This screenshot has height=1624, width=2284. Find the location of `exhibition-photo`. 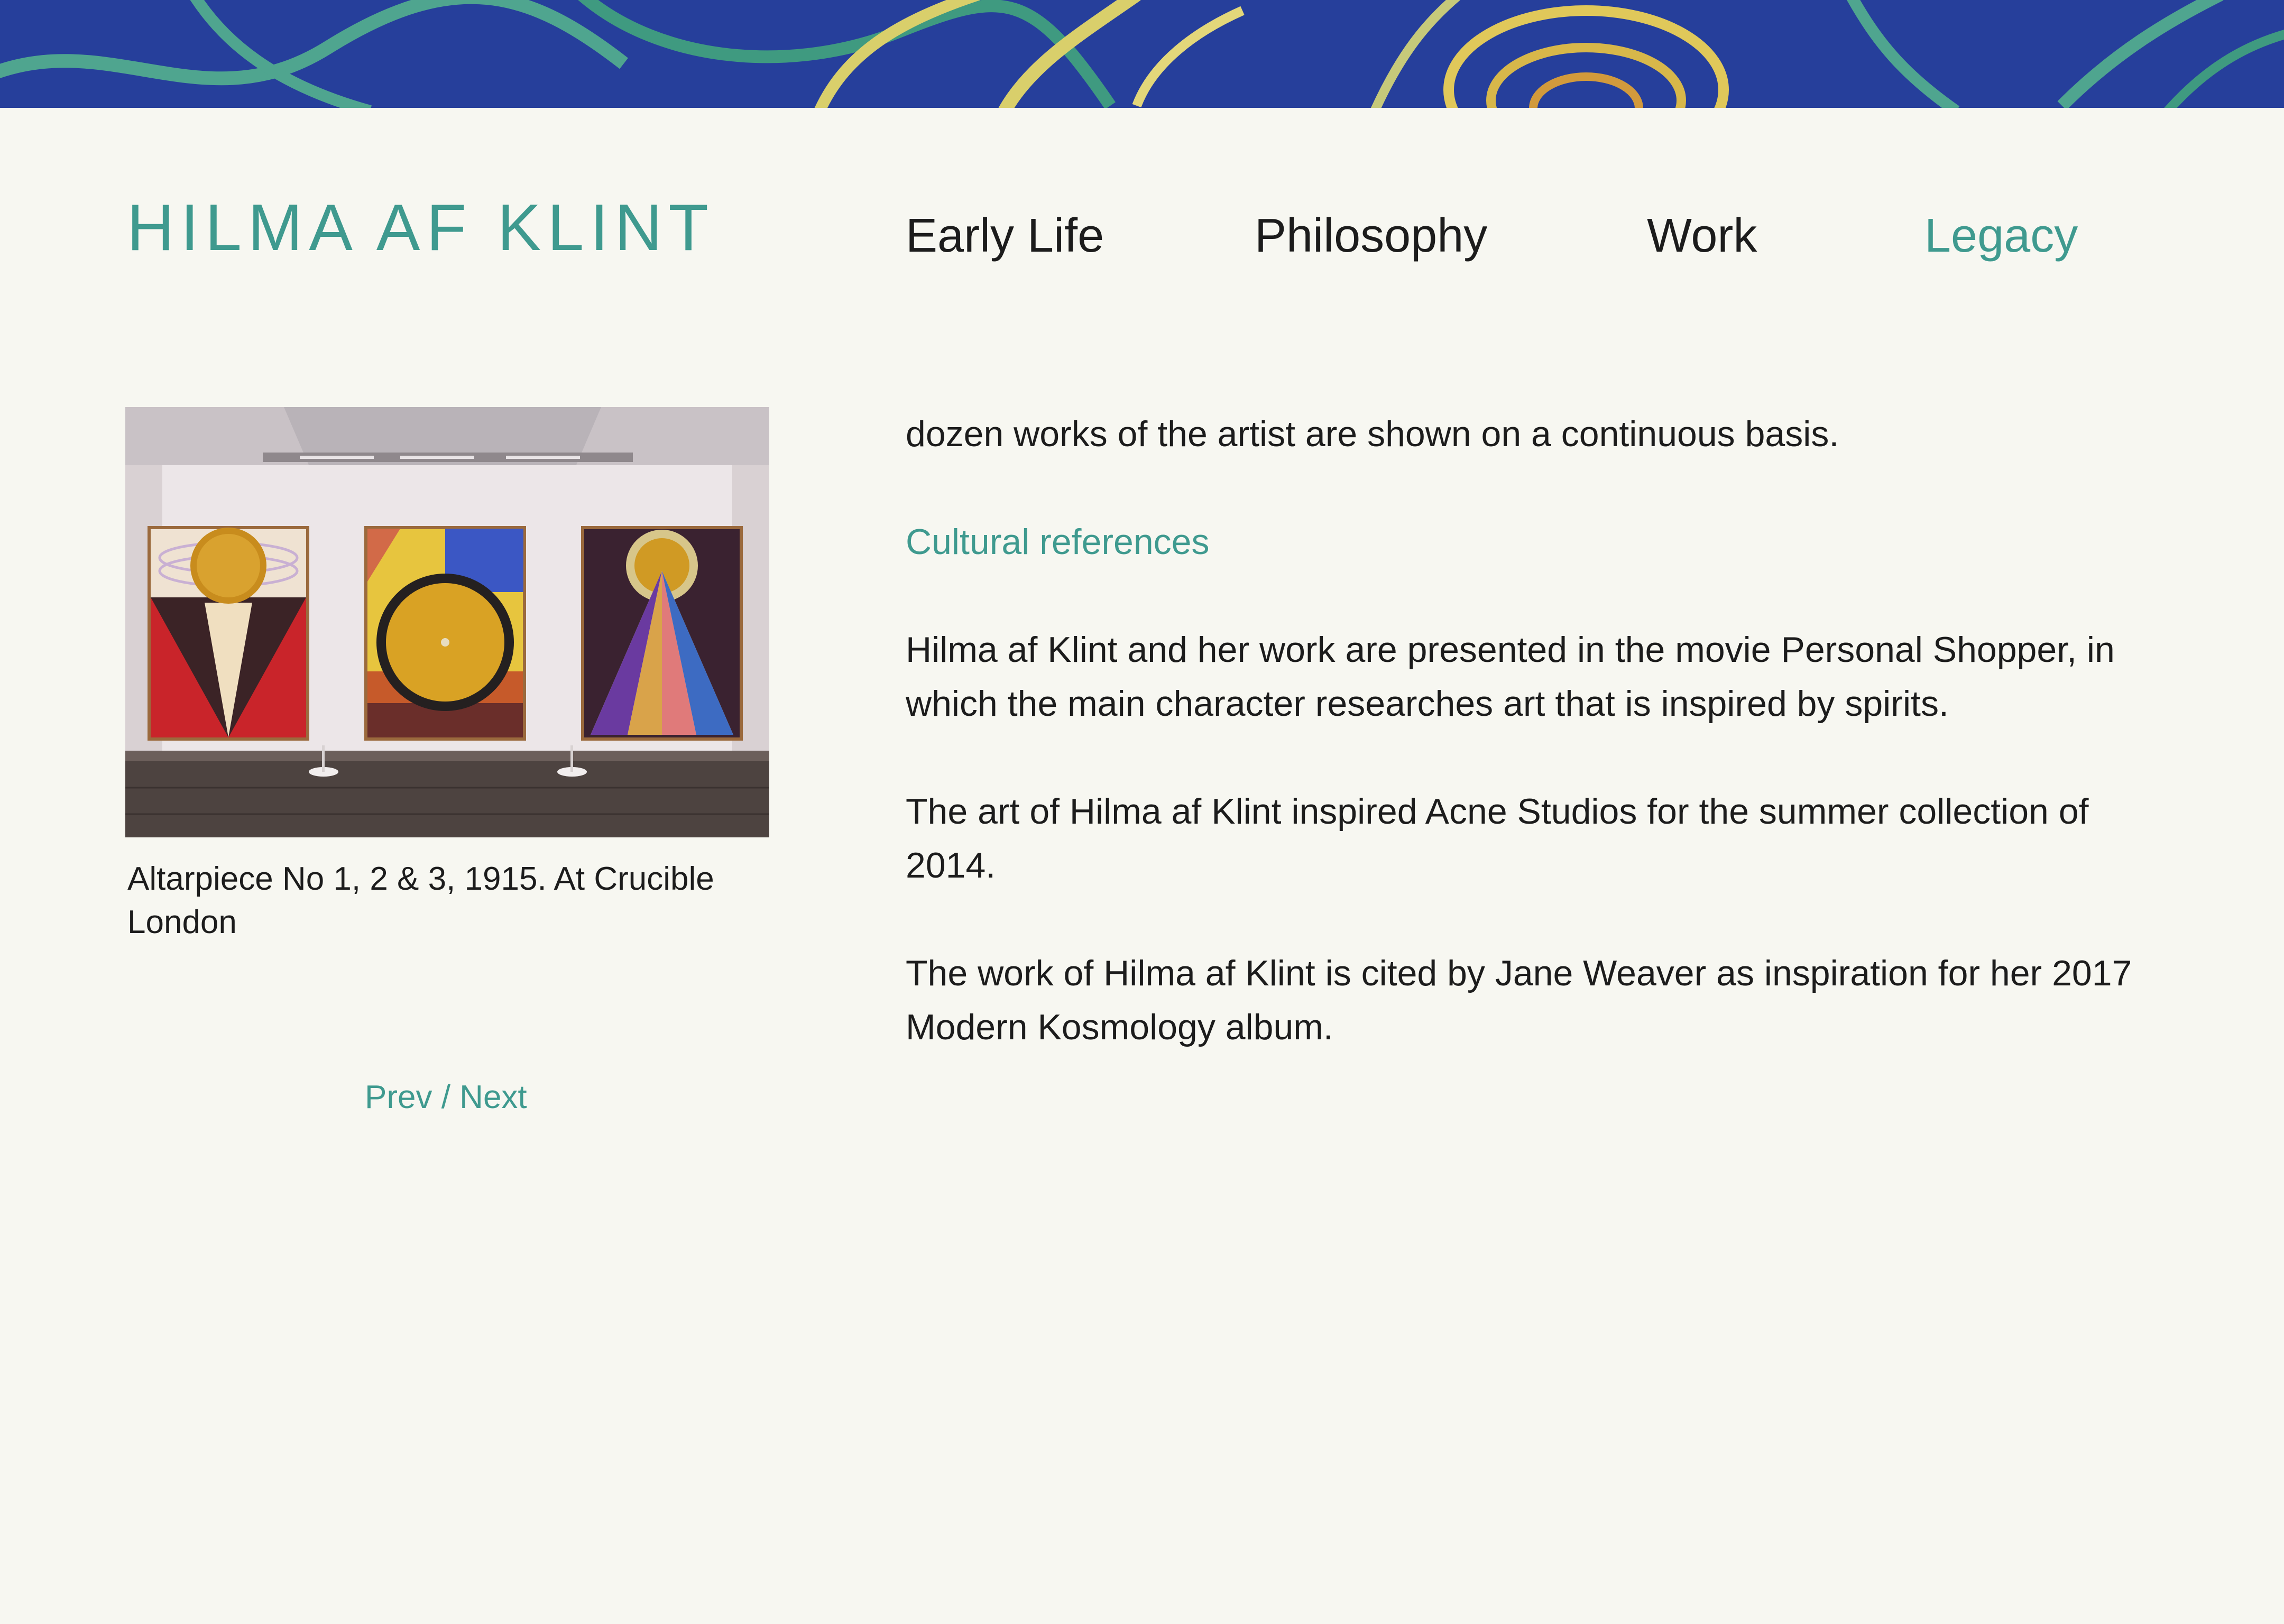

exhibition-photo is located at coordinates (447, 622).